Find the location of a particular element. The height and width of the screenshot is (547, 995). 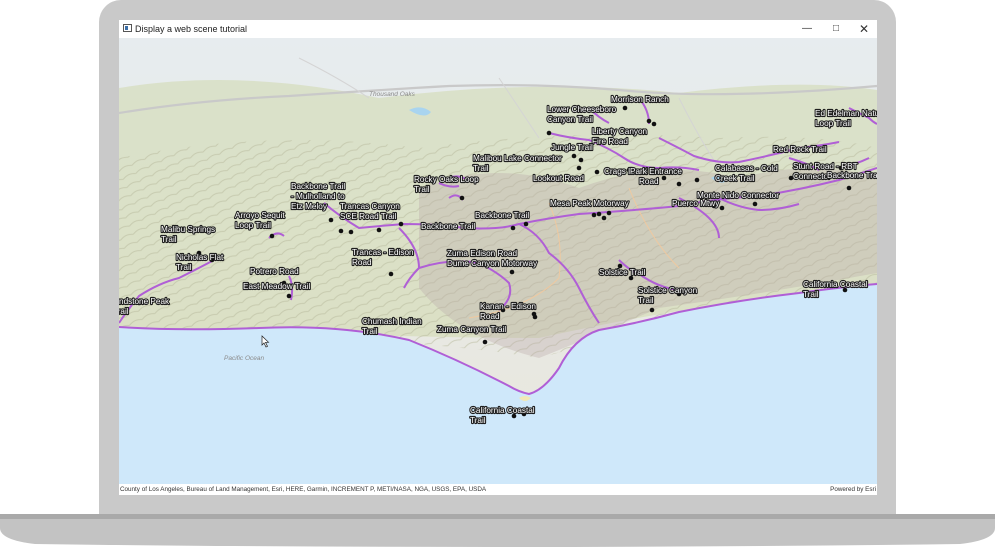

trail-label: Liberty Canyon is located at coordinates (620, 131).